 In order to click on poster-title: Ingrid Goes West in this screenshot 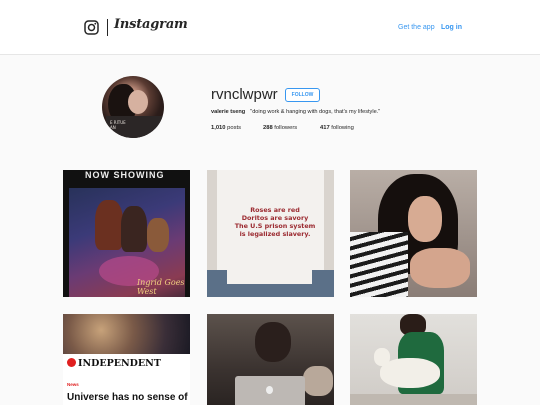, I will do `click(161, 287)`.